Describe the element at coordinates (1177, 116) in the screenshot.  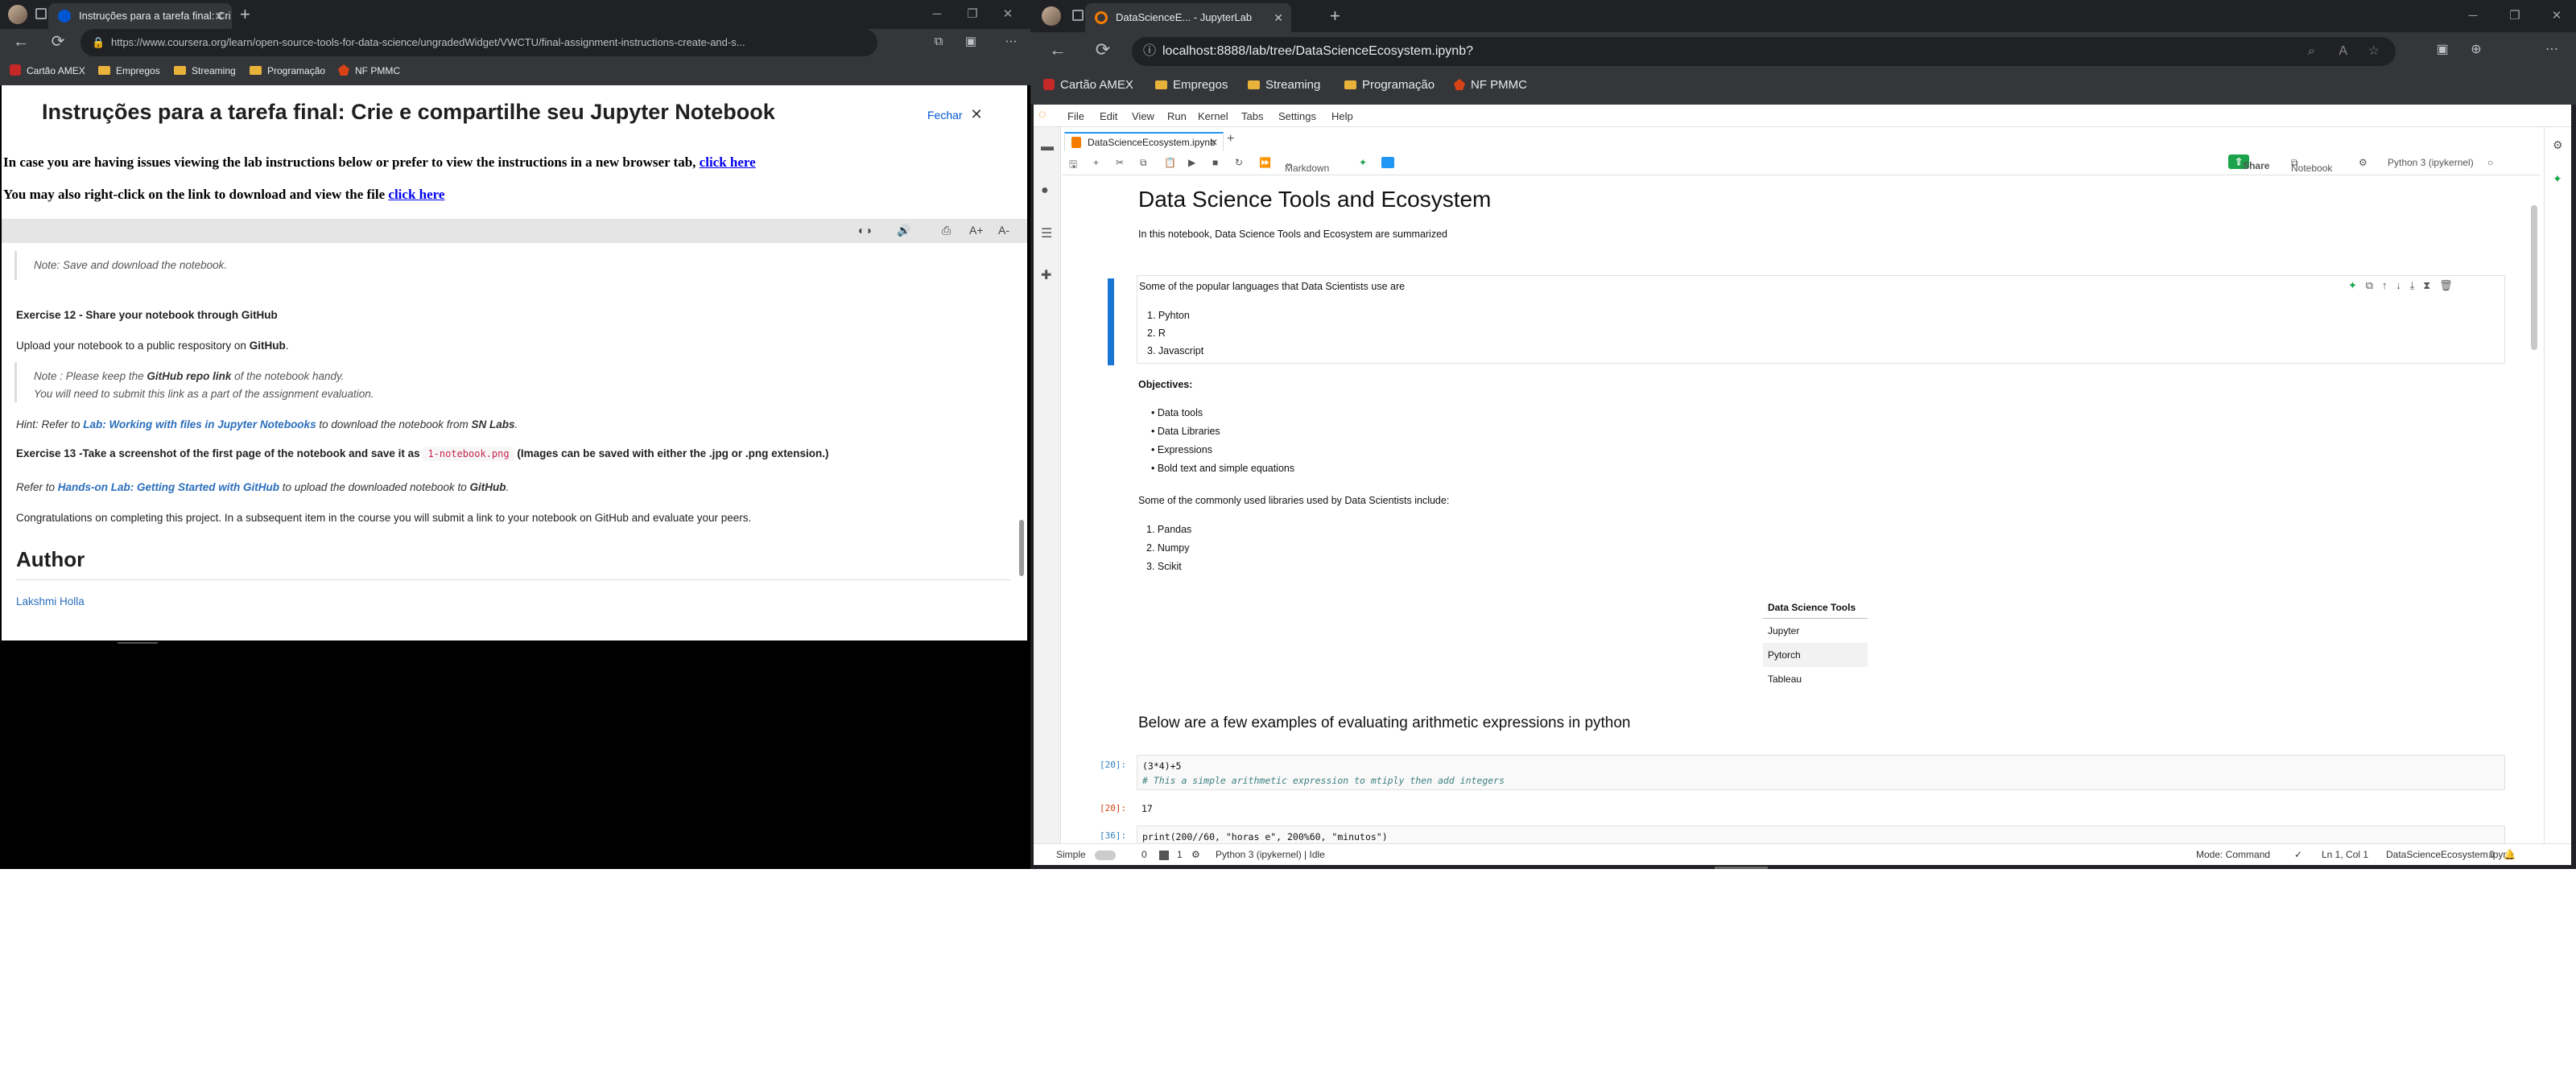
I see `menu-run: Run` at that location.